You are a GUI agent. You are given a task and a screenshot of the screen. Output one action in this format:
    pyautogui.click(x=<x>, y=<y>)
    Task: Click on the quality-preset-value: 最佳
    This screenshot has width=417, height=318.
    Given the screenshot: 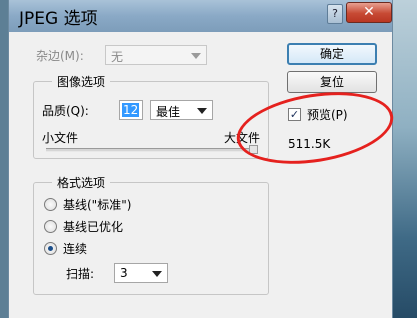 What is the action you would take?
    pyautogui.click(x=168, y=112)
    